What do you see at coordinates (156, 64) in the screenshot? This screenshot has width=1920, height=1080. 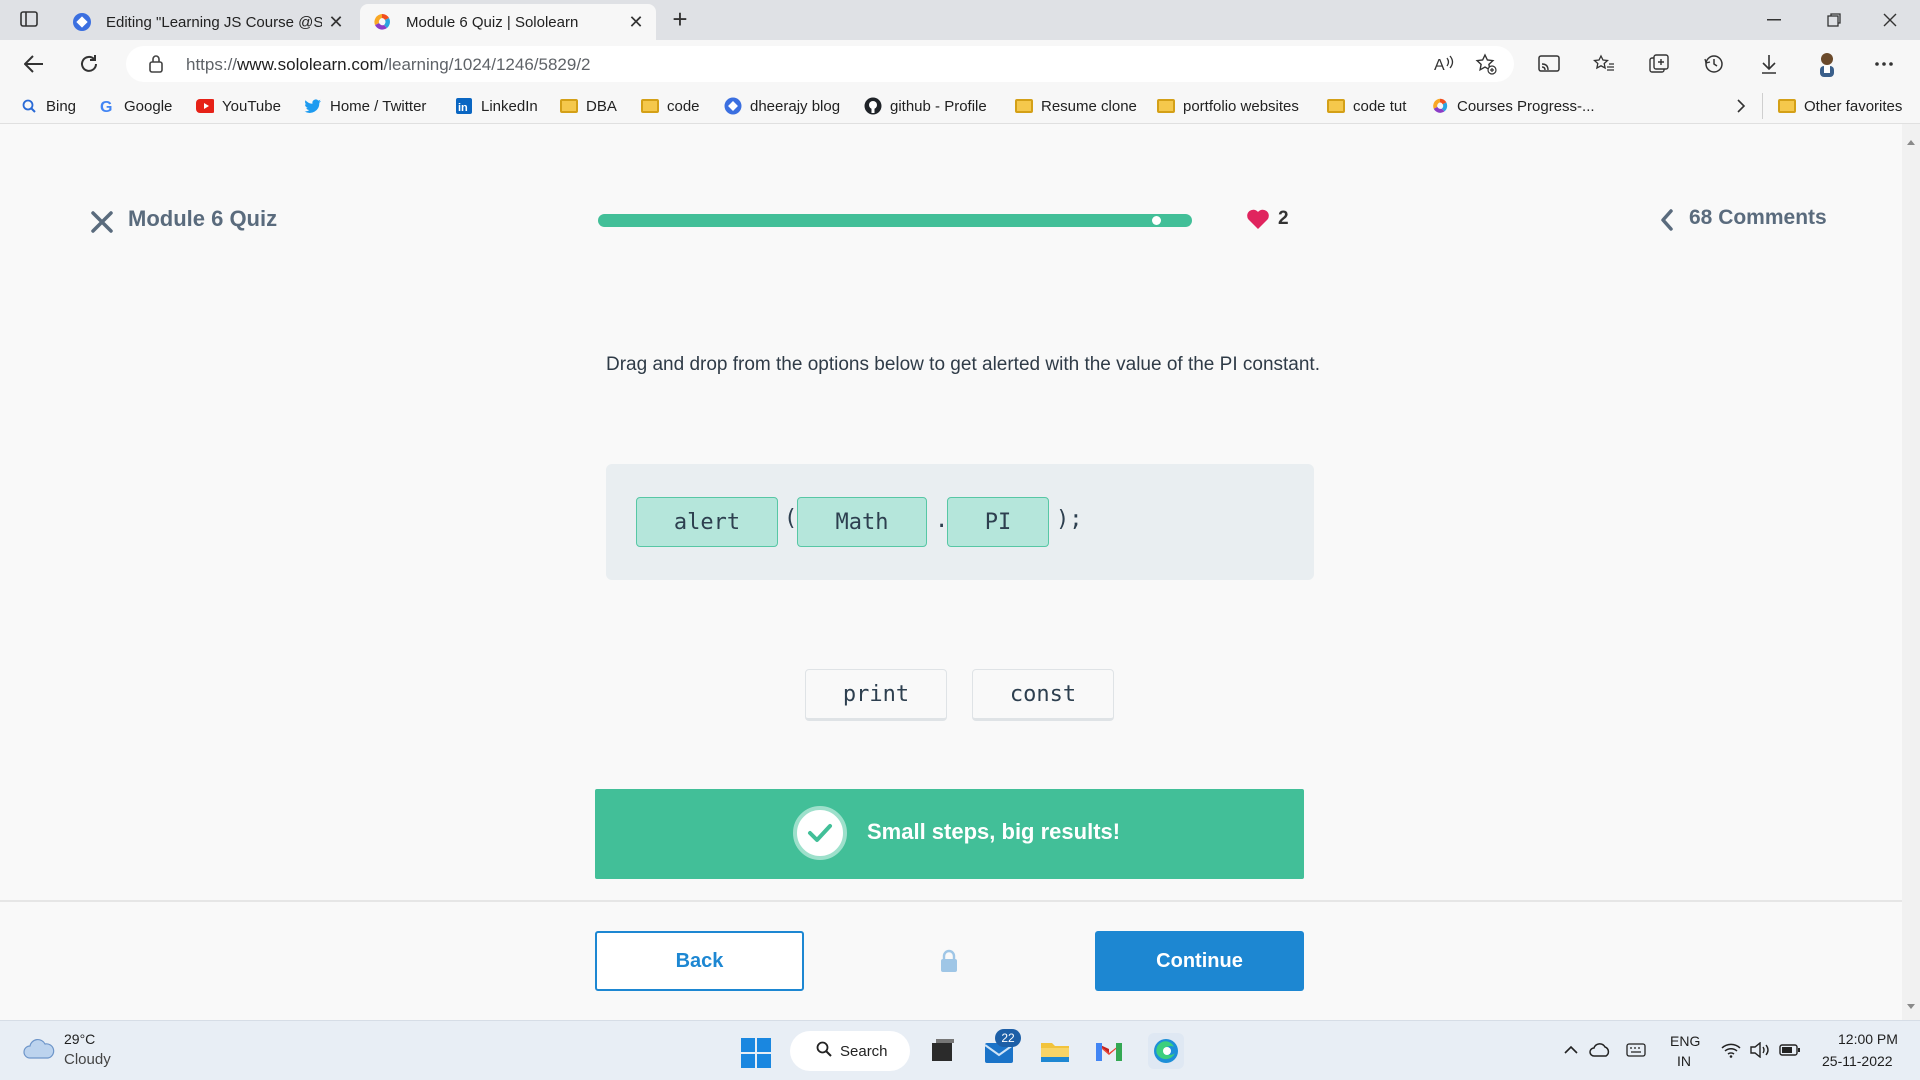 I see `lock-icon` at bounding box center [156, 64].